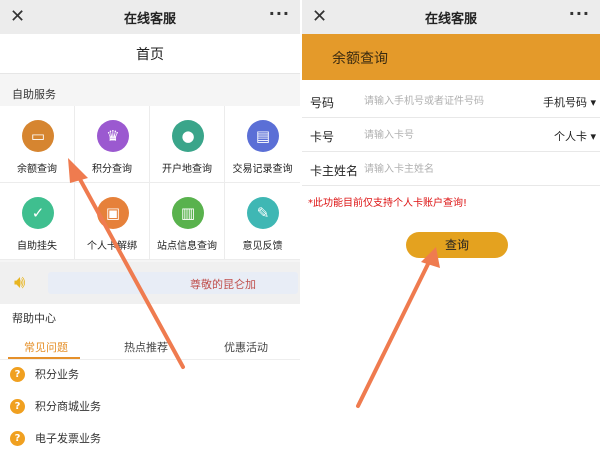  I want to click on notice-text: *此功能目前仅支持个人卡账户查询!, so click(388, 203).